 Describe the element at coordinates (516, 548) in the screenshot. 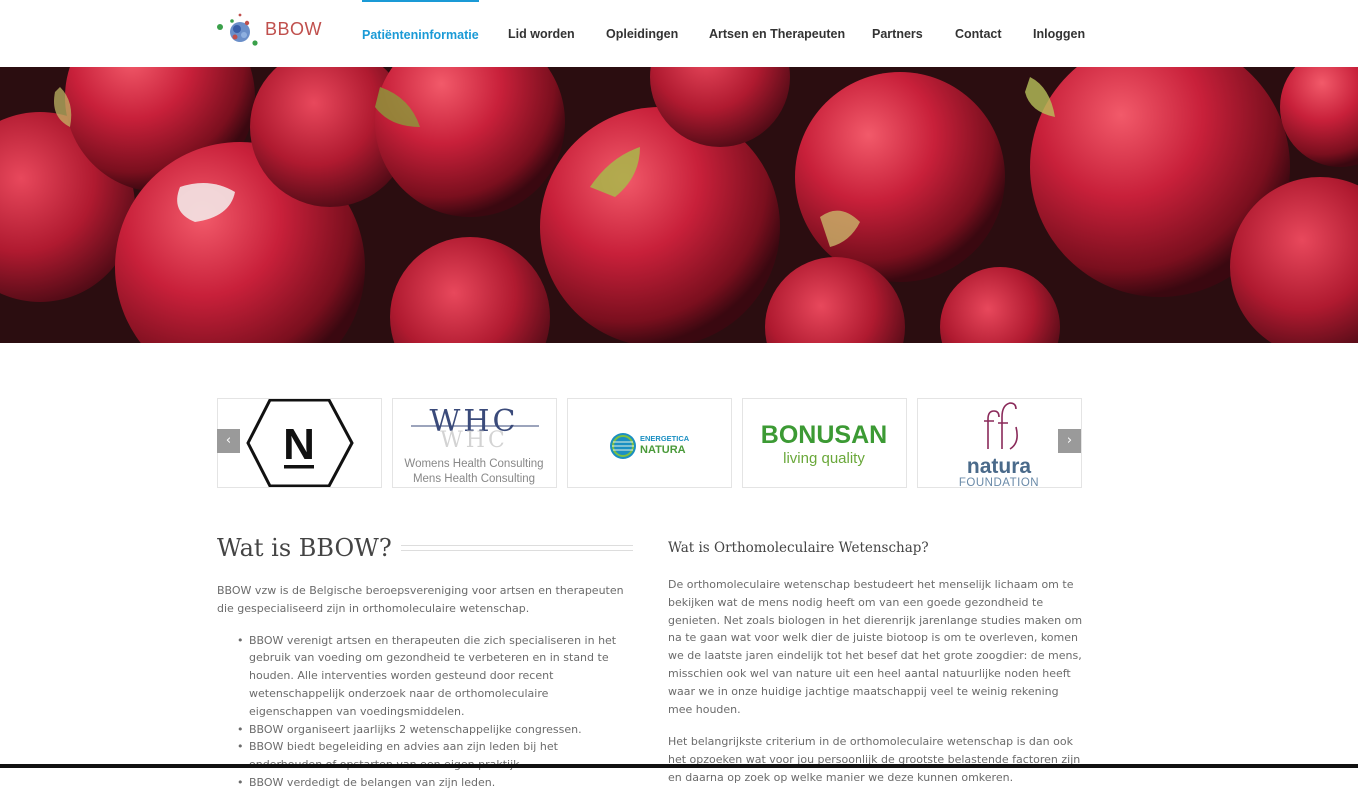

I see `heading-divider` at that location.